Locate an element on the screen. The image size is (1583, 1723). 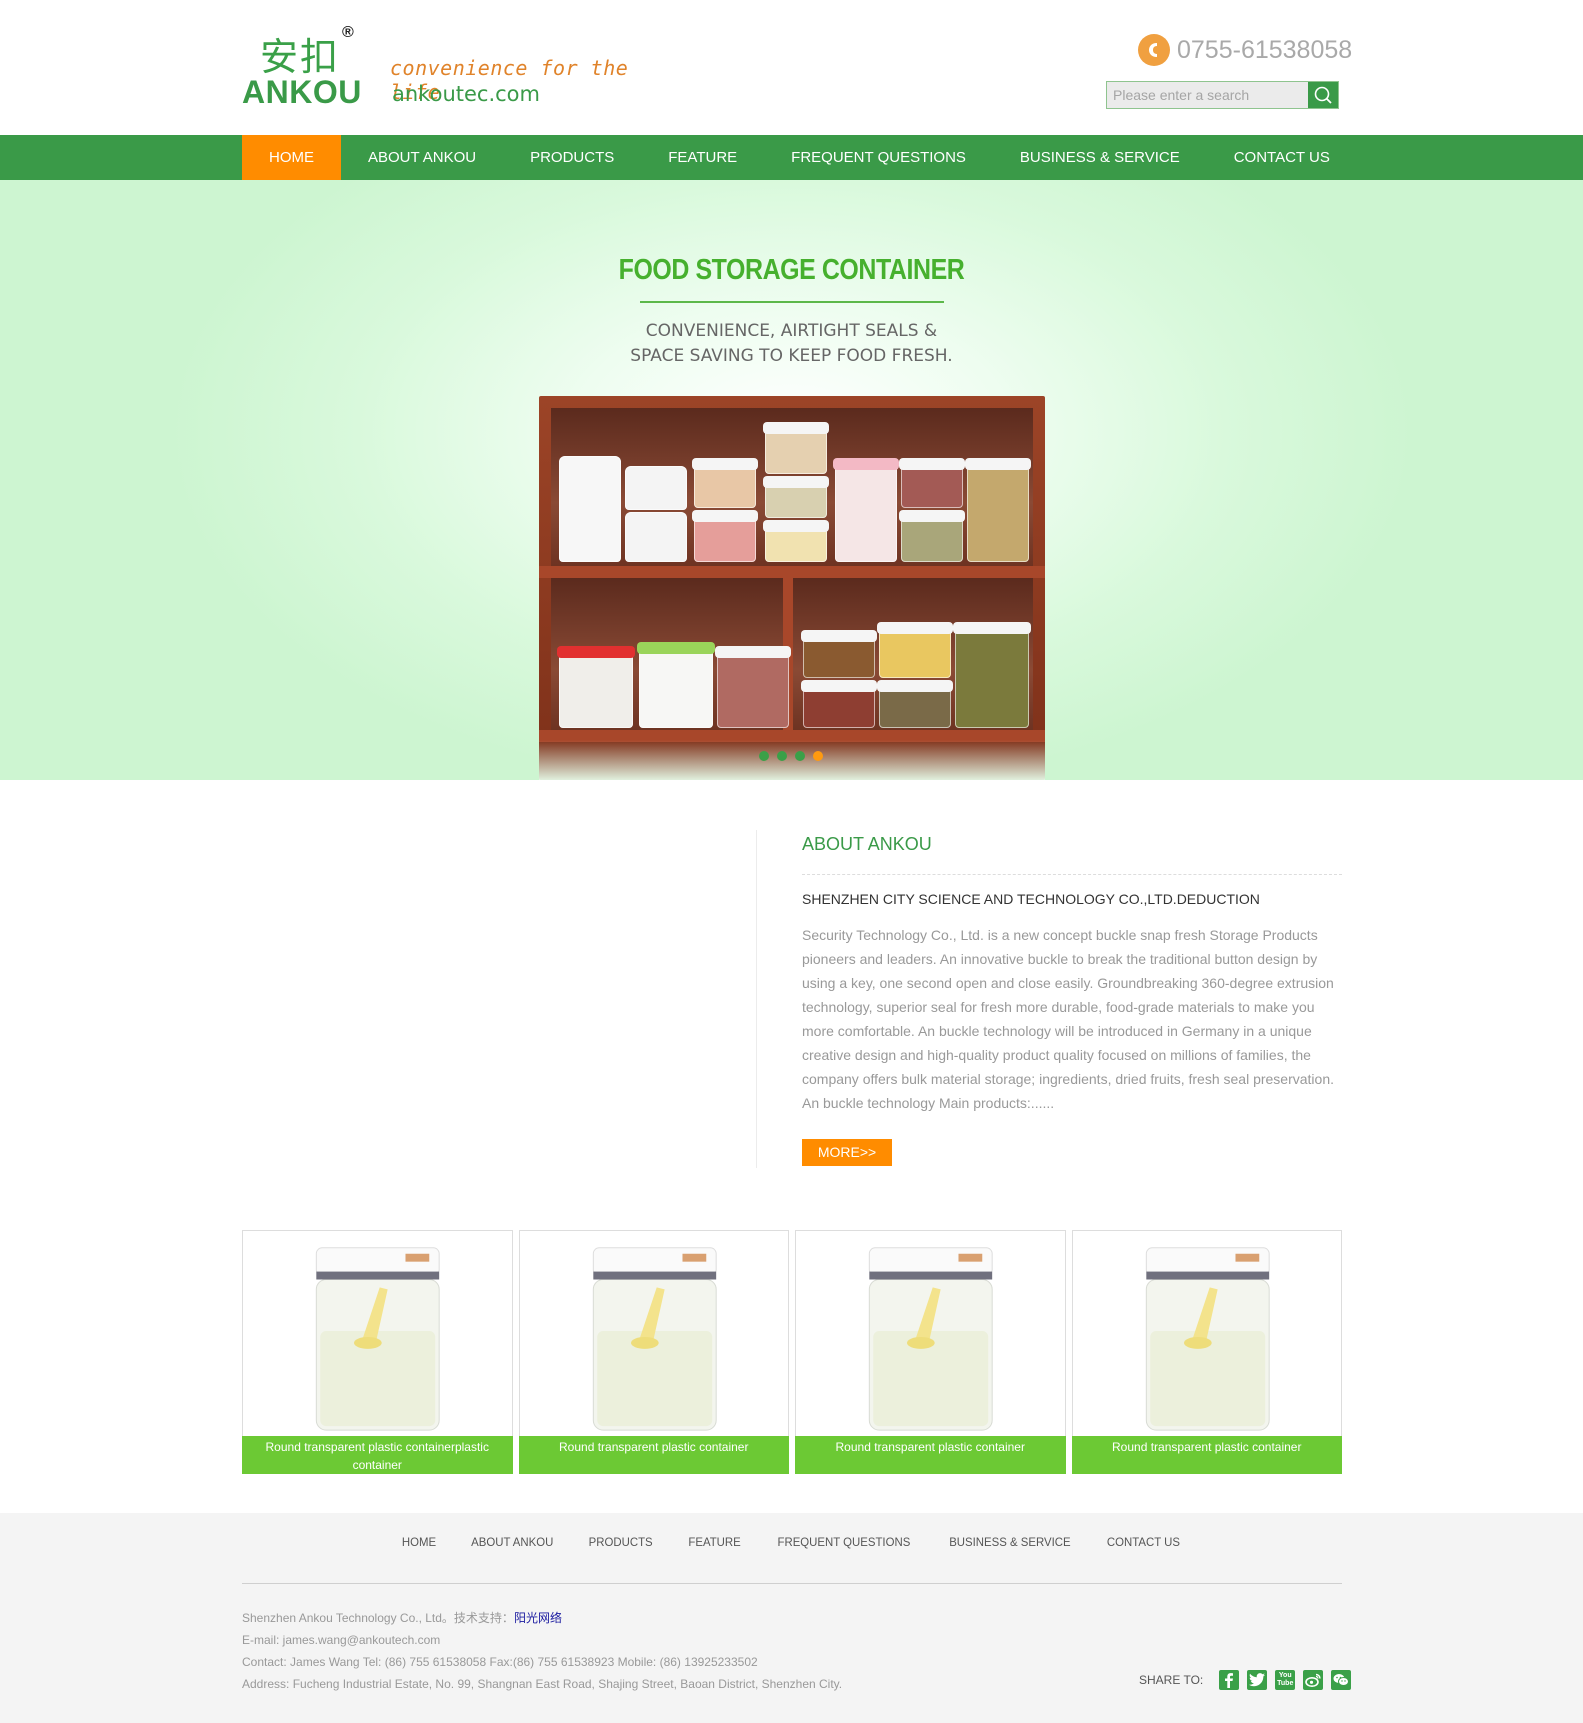
nav-products: PRODUCTS is located at coordinates (572, 157).